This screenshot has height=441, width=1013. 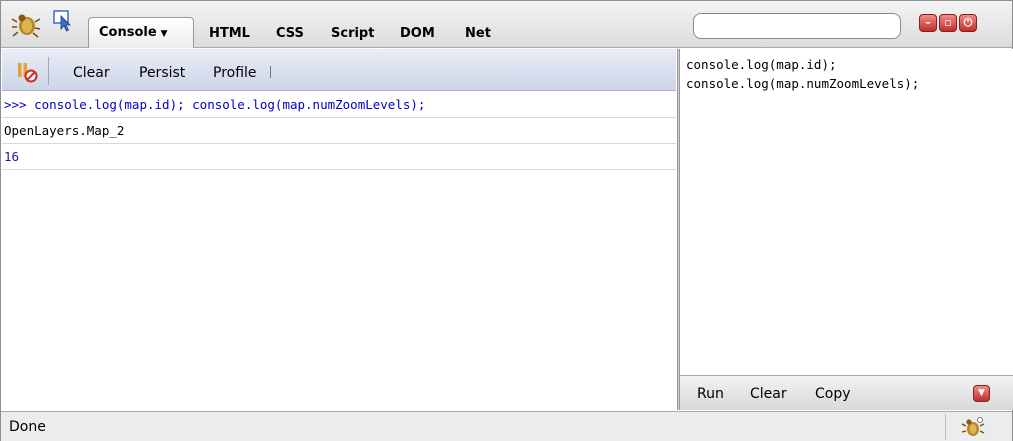 I want to click on detach-window-icon: ▫, so click(x=948, y=23).